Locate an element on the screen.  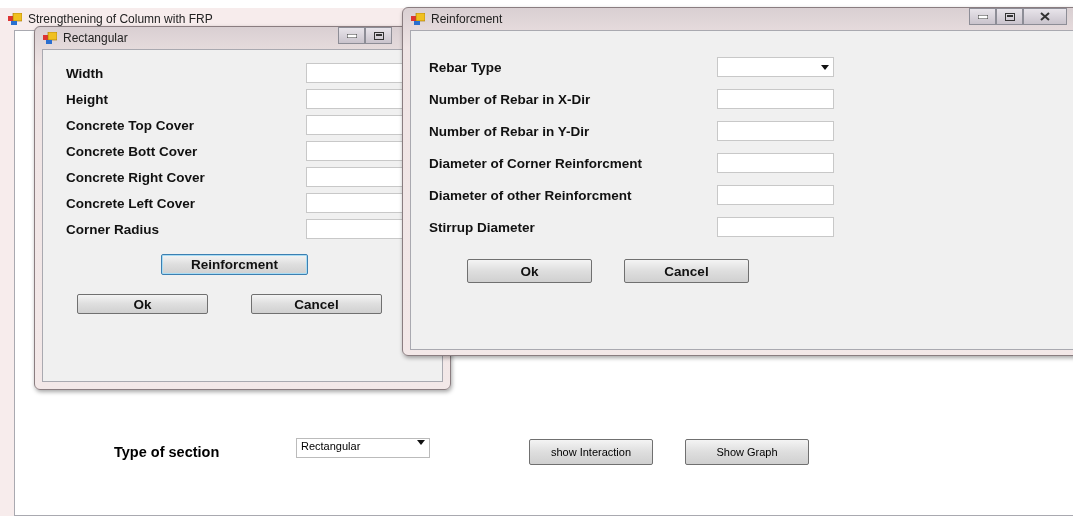
field-label: Width is located at coordinates (85, 73).